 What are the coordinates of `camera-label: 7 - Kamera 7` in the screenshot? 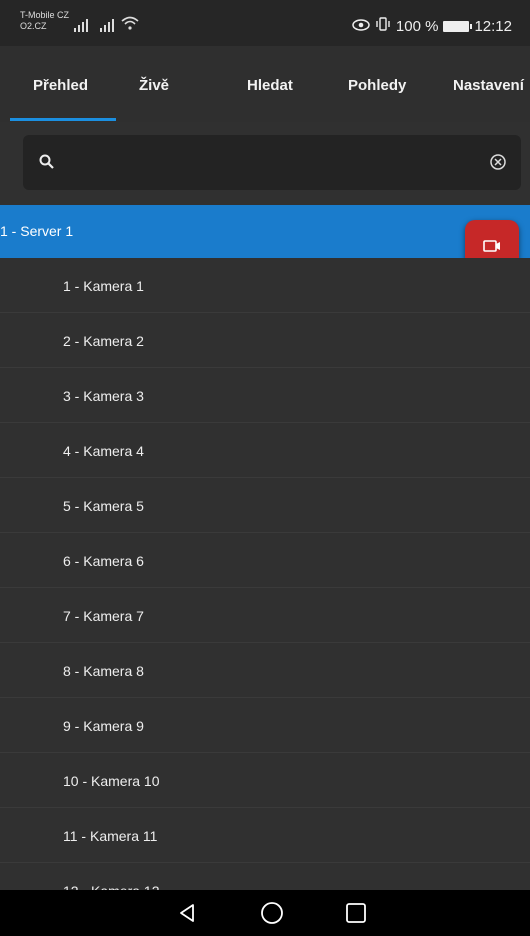 It's located at (103, 616).